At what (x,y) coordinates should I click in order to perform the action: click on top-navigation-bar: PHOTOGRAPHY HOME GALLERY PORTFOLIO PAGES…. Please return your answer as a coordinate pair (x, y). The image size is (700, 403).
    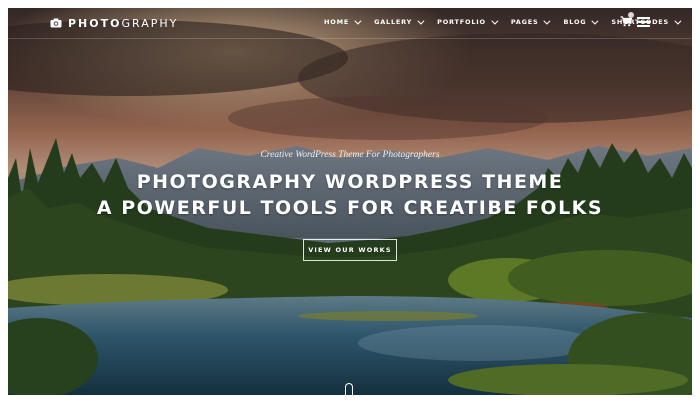
    Looking at the image, I should click on (350, 23).